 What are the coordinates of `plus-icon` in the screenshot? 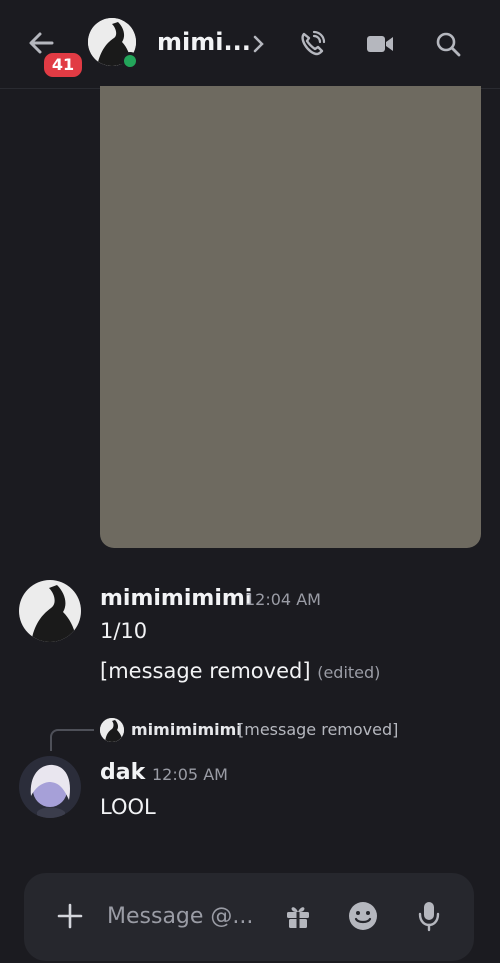 It's located at (70, 916).